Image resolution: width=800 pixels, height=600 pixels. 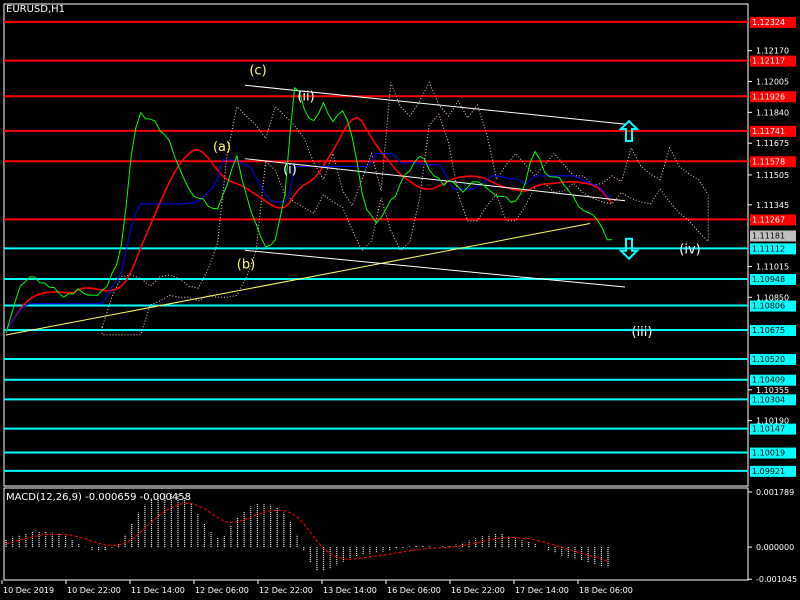 What do you see at coordinates (642, 332) in the screenshot?
I see `wave-label: (iii)` at bounding box center [642, 332].